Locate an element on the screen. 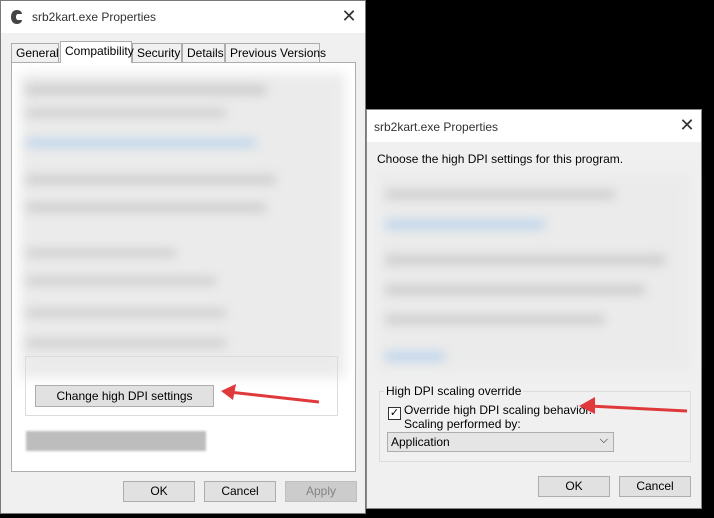  scaling-performed-label: Scaling performed by: is located at coordinates (462, 424).